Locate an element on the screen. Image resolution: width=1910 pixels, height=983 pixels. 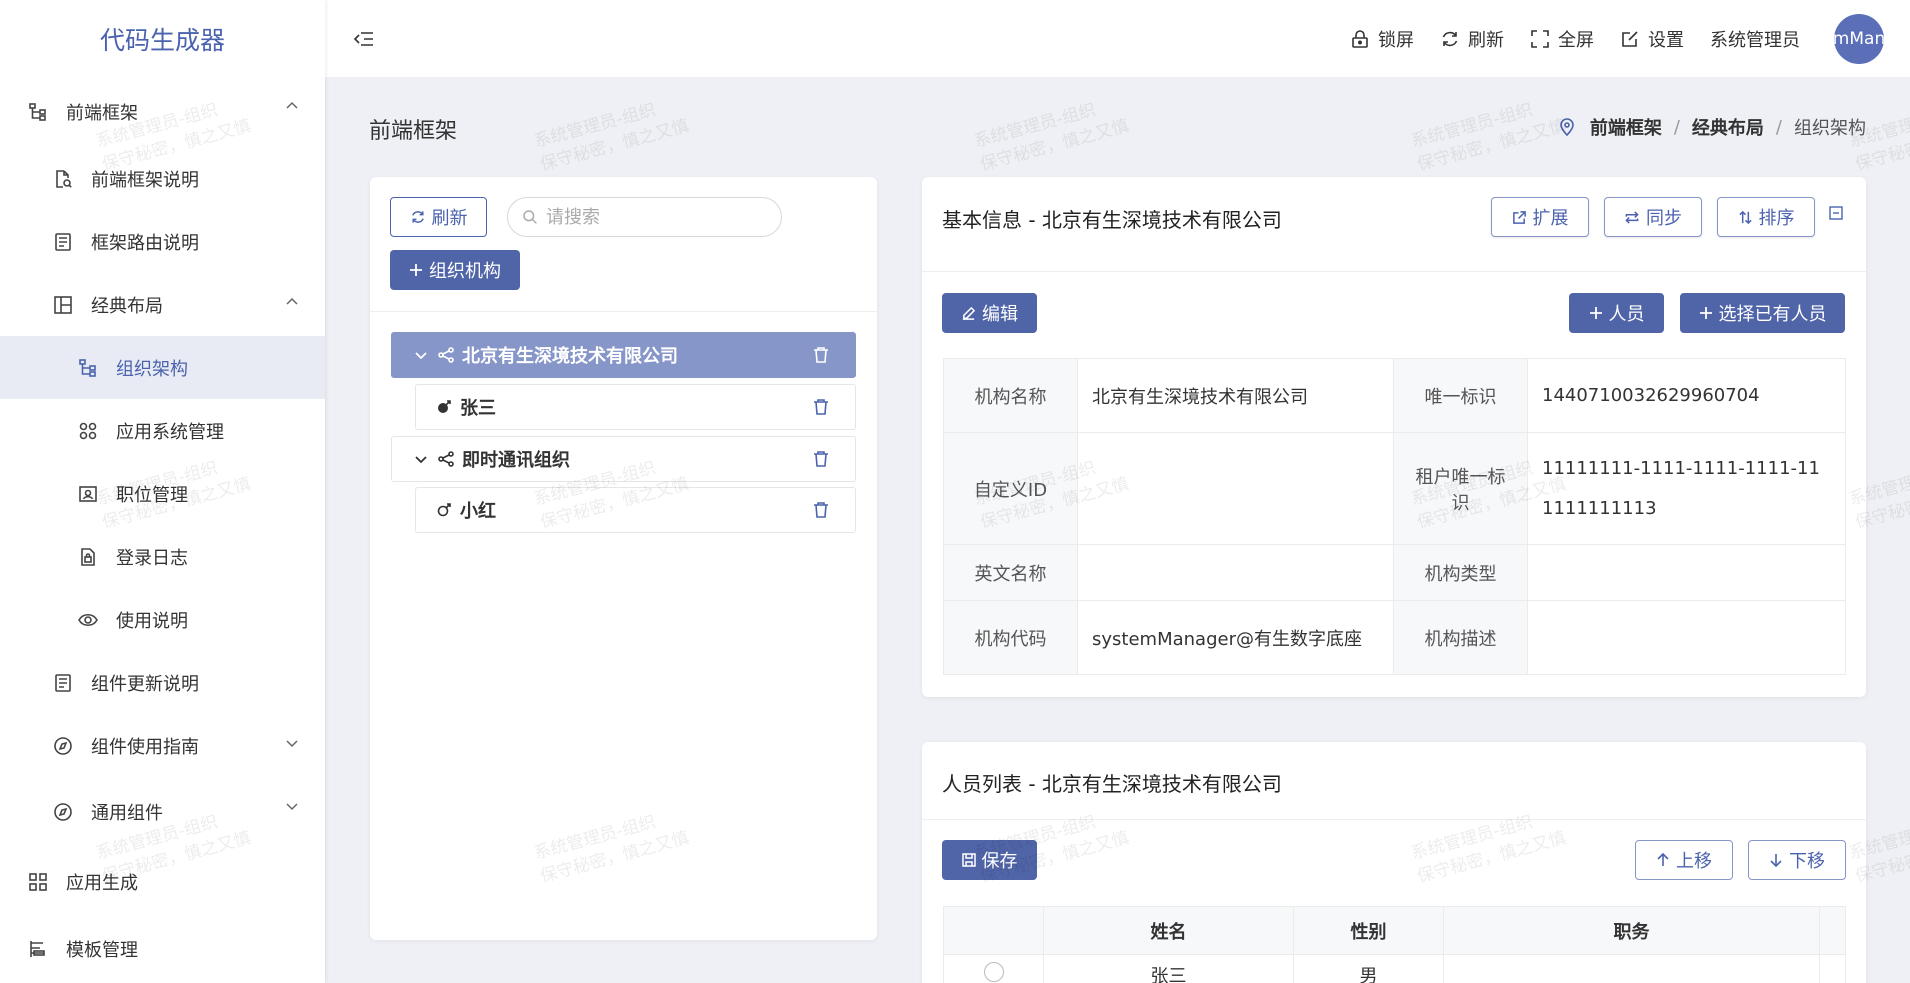
arrow-up-icon is located at coordinates (1666, 860).